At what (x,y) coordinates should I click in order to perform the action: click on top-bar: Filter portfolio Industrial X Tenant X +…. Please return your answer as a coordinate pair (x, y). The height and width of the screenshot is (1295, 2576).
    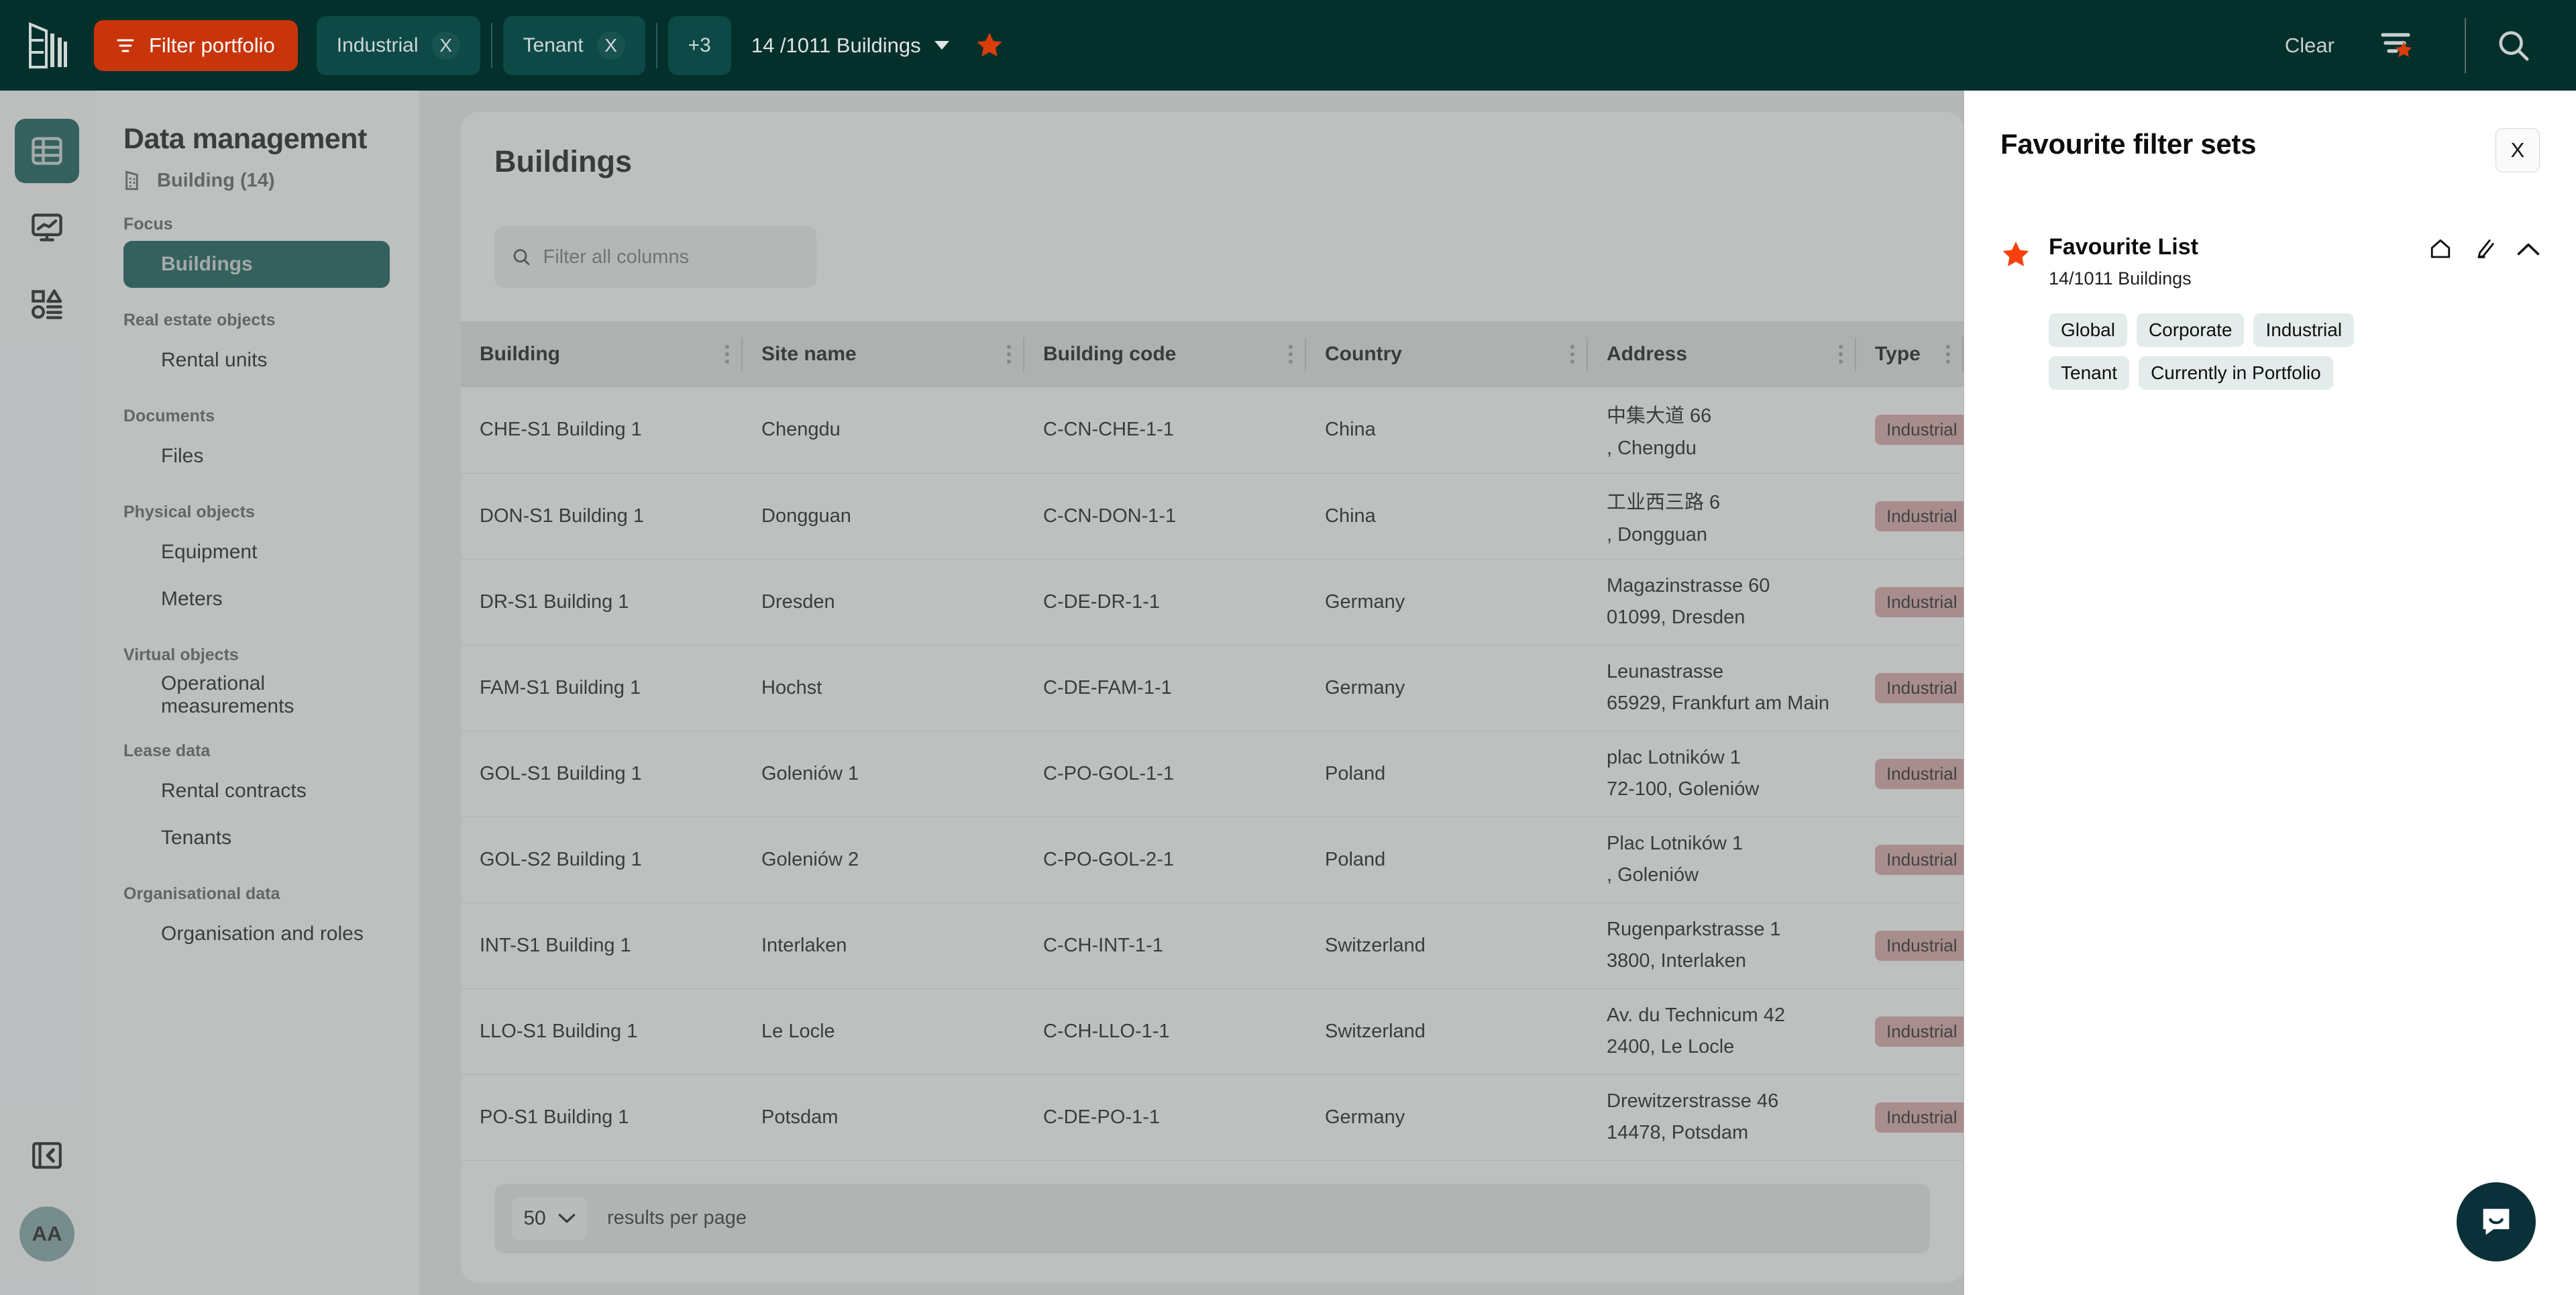
    Looking at the image, I should click on (1288, 45).